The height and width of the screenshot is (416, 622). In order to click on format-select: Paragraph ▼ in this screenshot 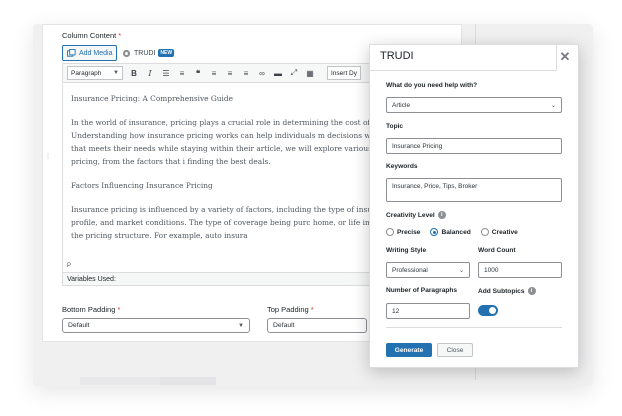, I will do `click(95, 73)`.